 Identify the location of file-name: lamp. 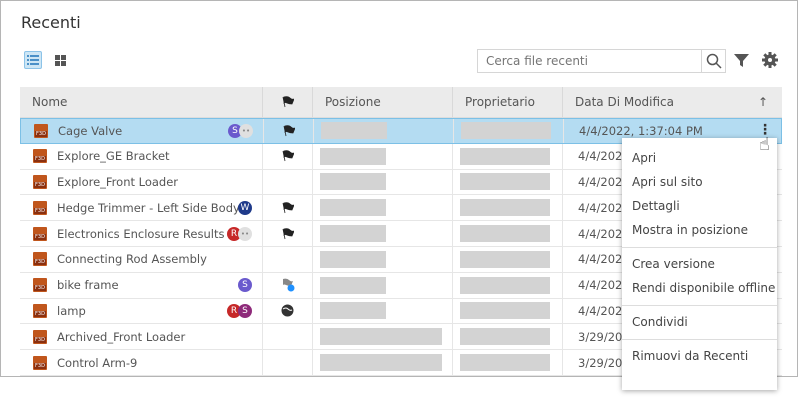
(71, 311).